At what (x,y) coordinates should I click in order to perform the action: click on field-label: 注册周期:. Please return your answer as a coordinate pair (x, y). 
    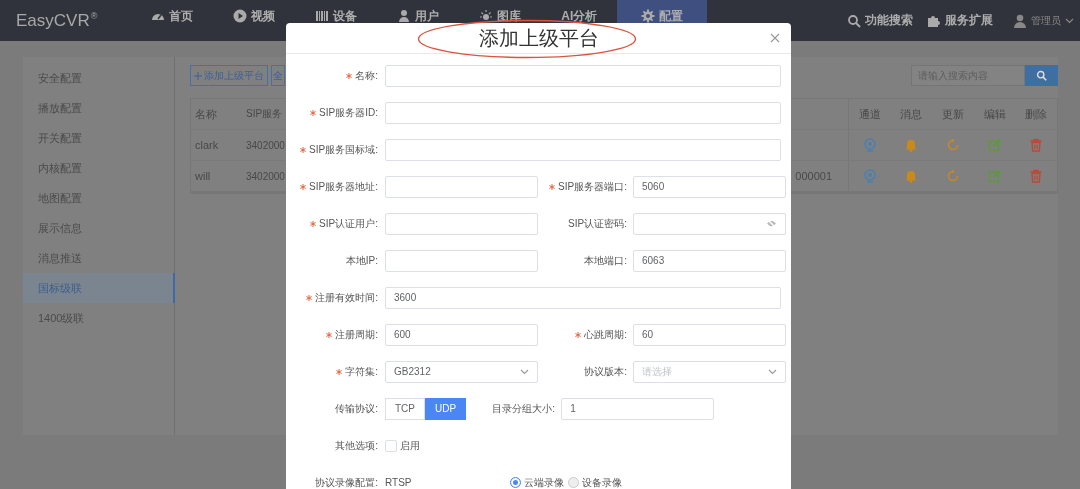
    Looking at the image, I should click on (356, 334).